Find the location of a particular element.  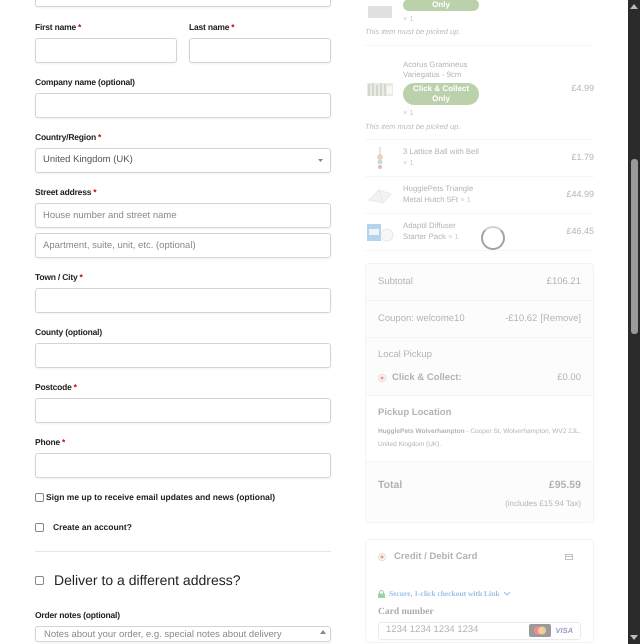

tax-note: (includes £15.94 Tax) is located at coordinates (542, 504).